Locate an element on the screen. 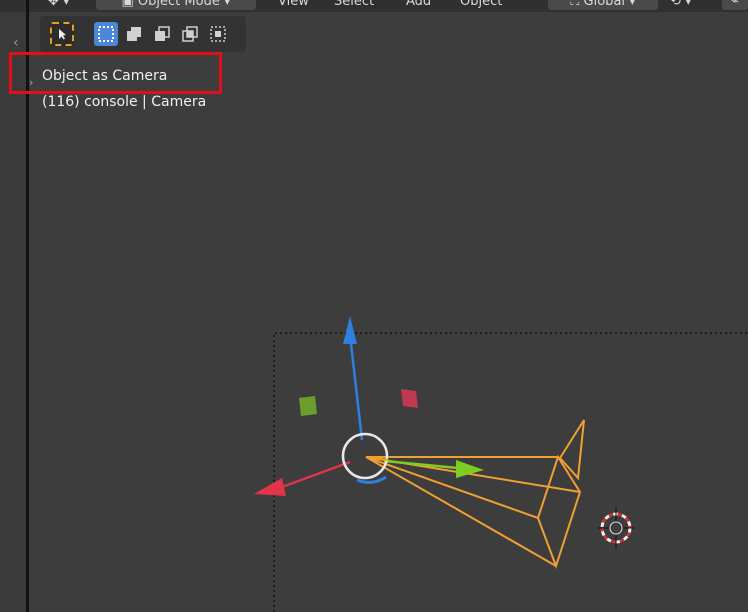 The width and height of the screenshot is (748, 612). x-axis-arrow is located at coordinates (270, 487).